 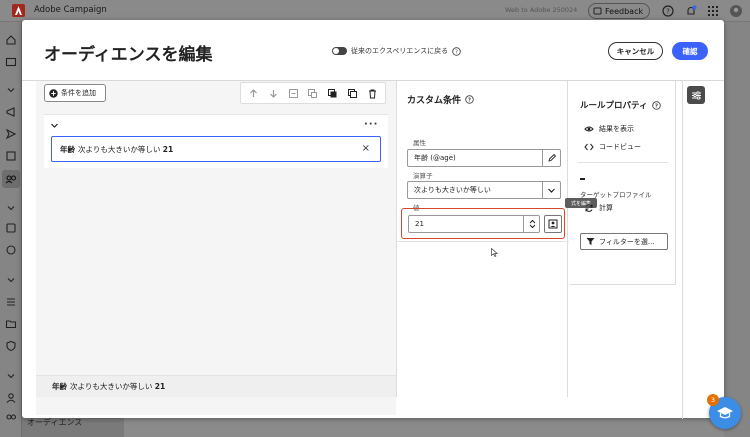 What do you see at coordinates (273, 93) in the screenshot?
I see `move-down-icon` at bounding box center [273, 93].